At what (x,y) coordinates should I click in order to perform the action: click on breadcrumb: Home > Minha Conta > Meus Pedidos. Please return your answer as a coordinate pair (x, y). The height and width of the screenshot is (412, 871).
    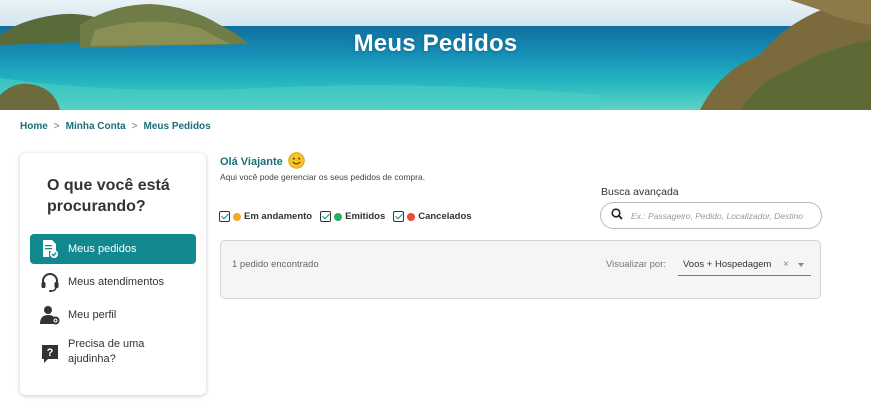
    Looking at the image, I should click on (115, 126).